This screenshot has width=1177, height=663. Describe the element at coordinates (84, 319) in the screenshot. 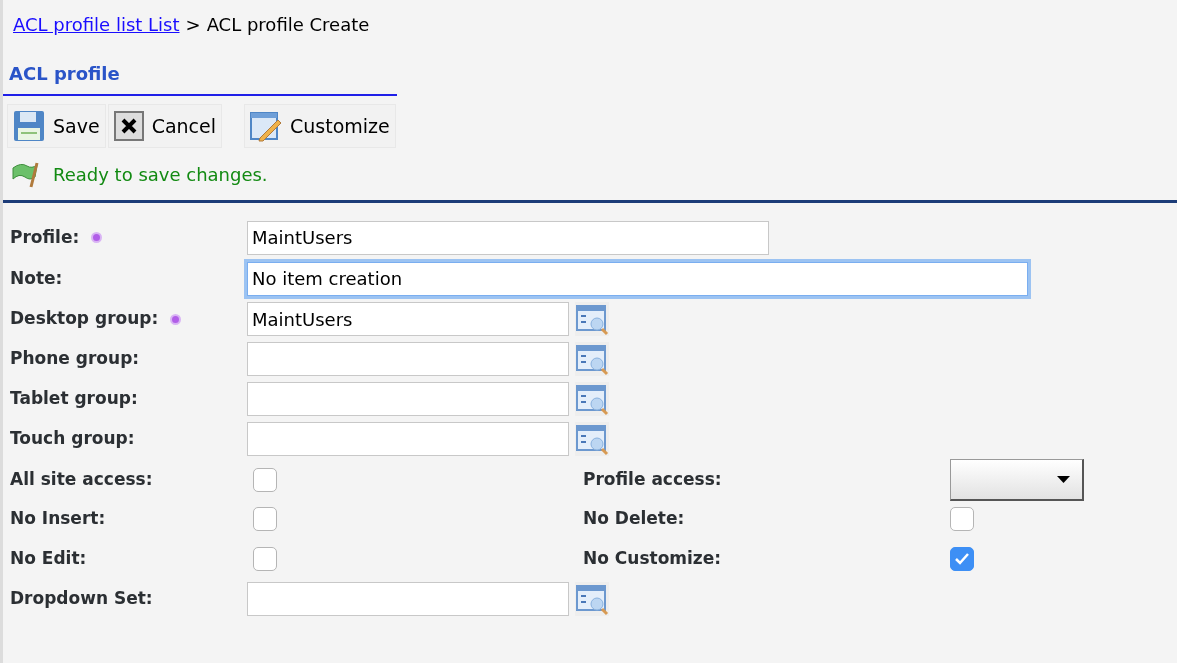

I see `field-label: Desktop group:` at that location.